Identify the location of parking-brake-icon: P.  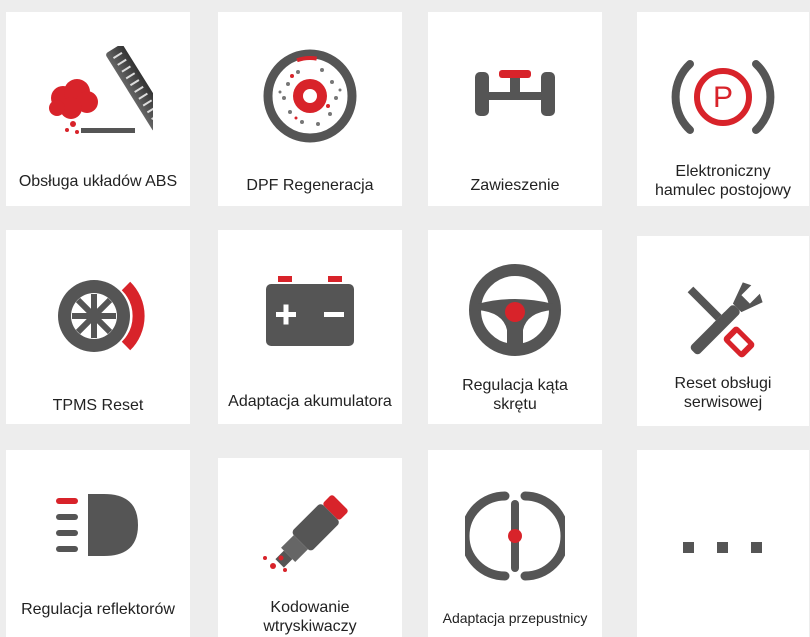
(723, 97).